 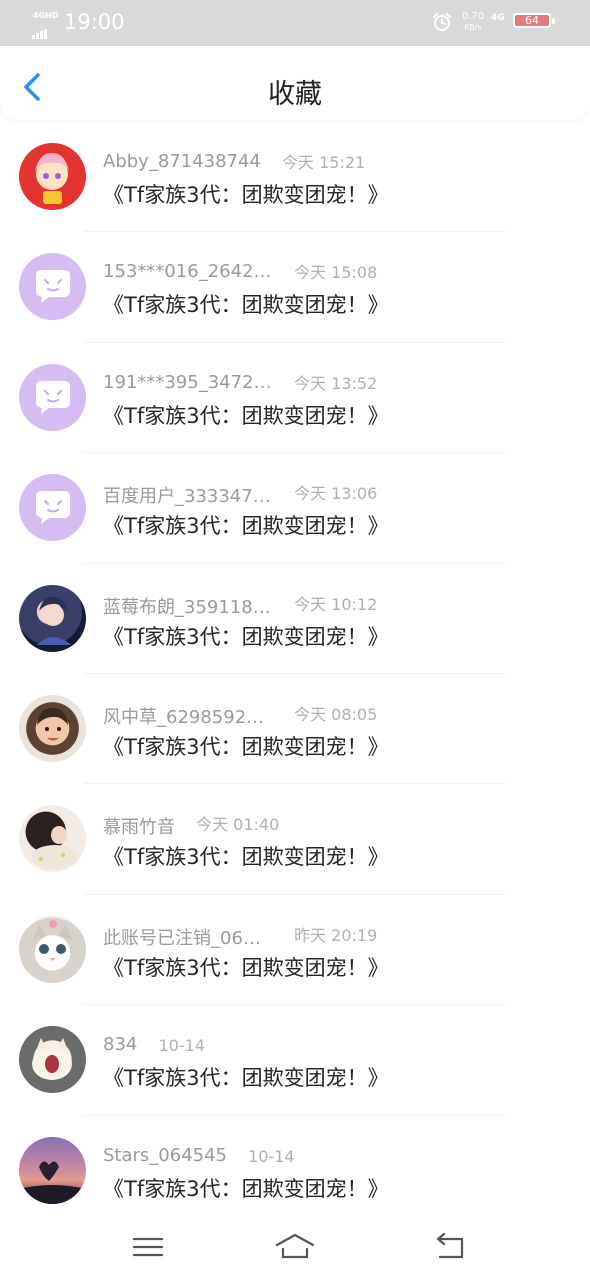 I want to click on name-line: 慕雨竹音 今天 01:40, so click(x=191, y=826).